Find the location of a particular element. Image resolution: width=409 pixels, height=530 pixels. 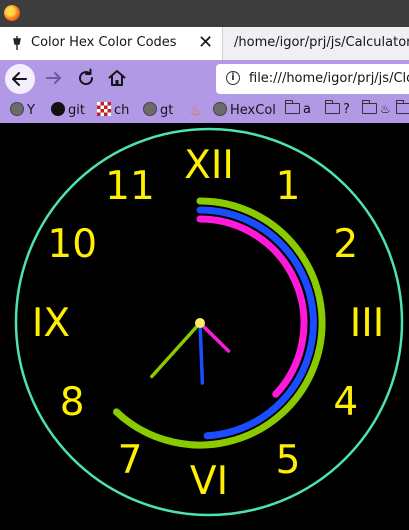

pin-icon is located at coordinates (17, 43).